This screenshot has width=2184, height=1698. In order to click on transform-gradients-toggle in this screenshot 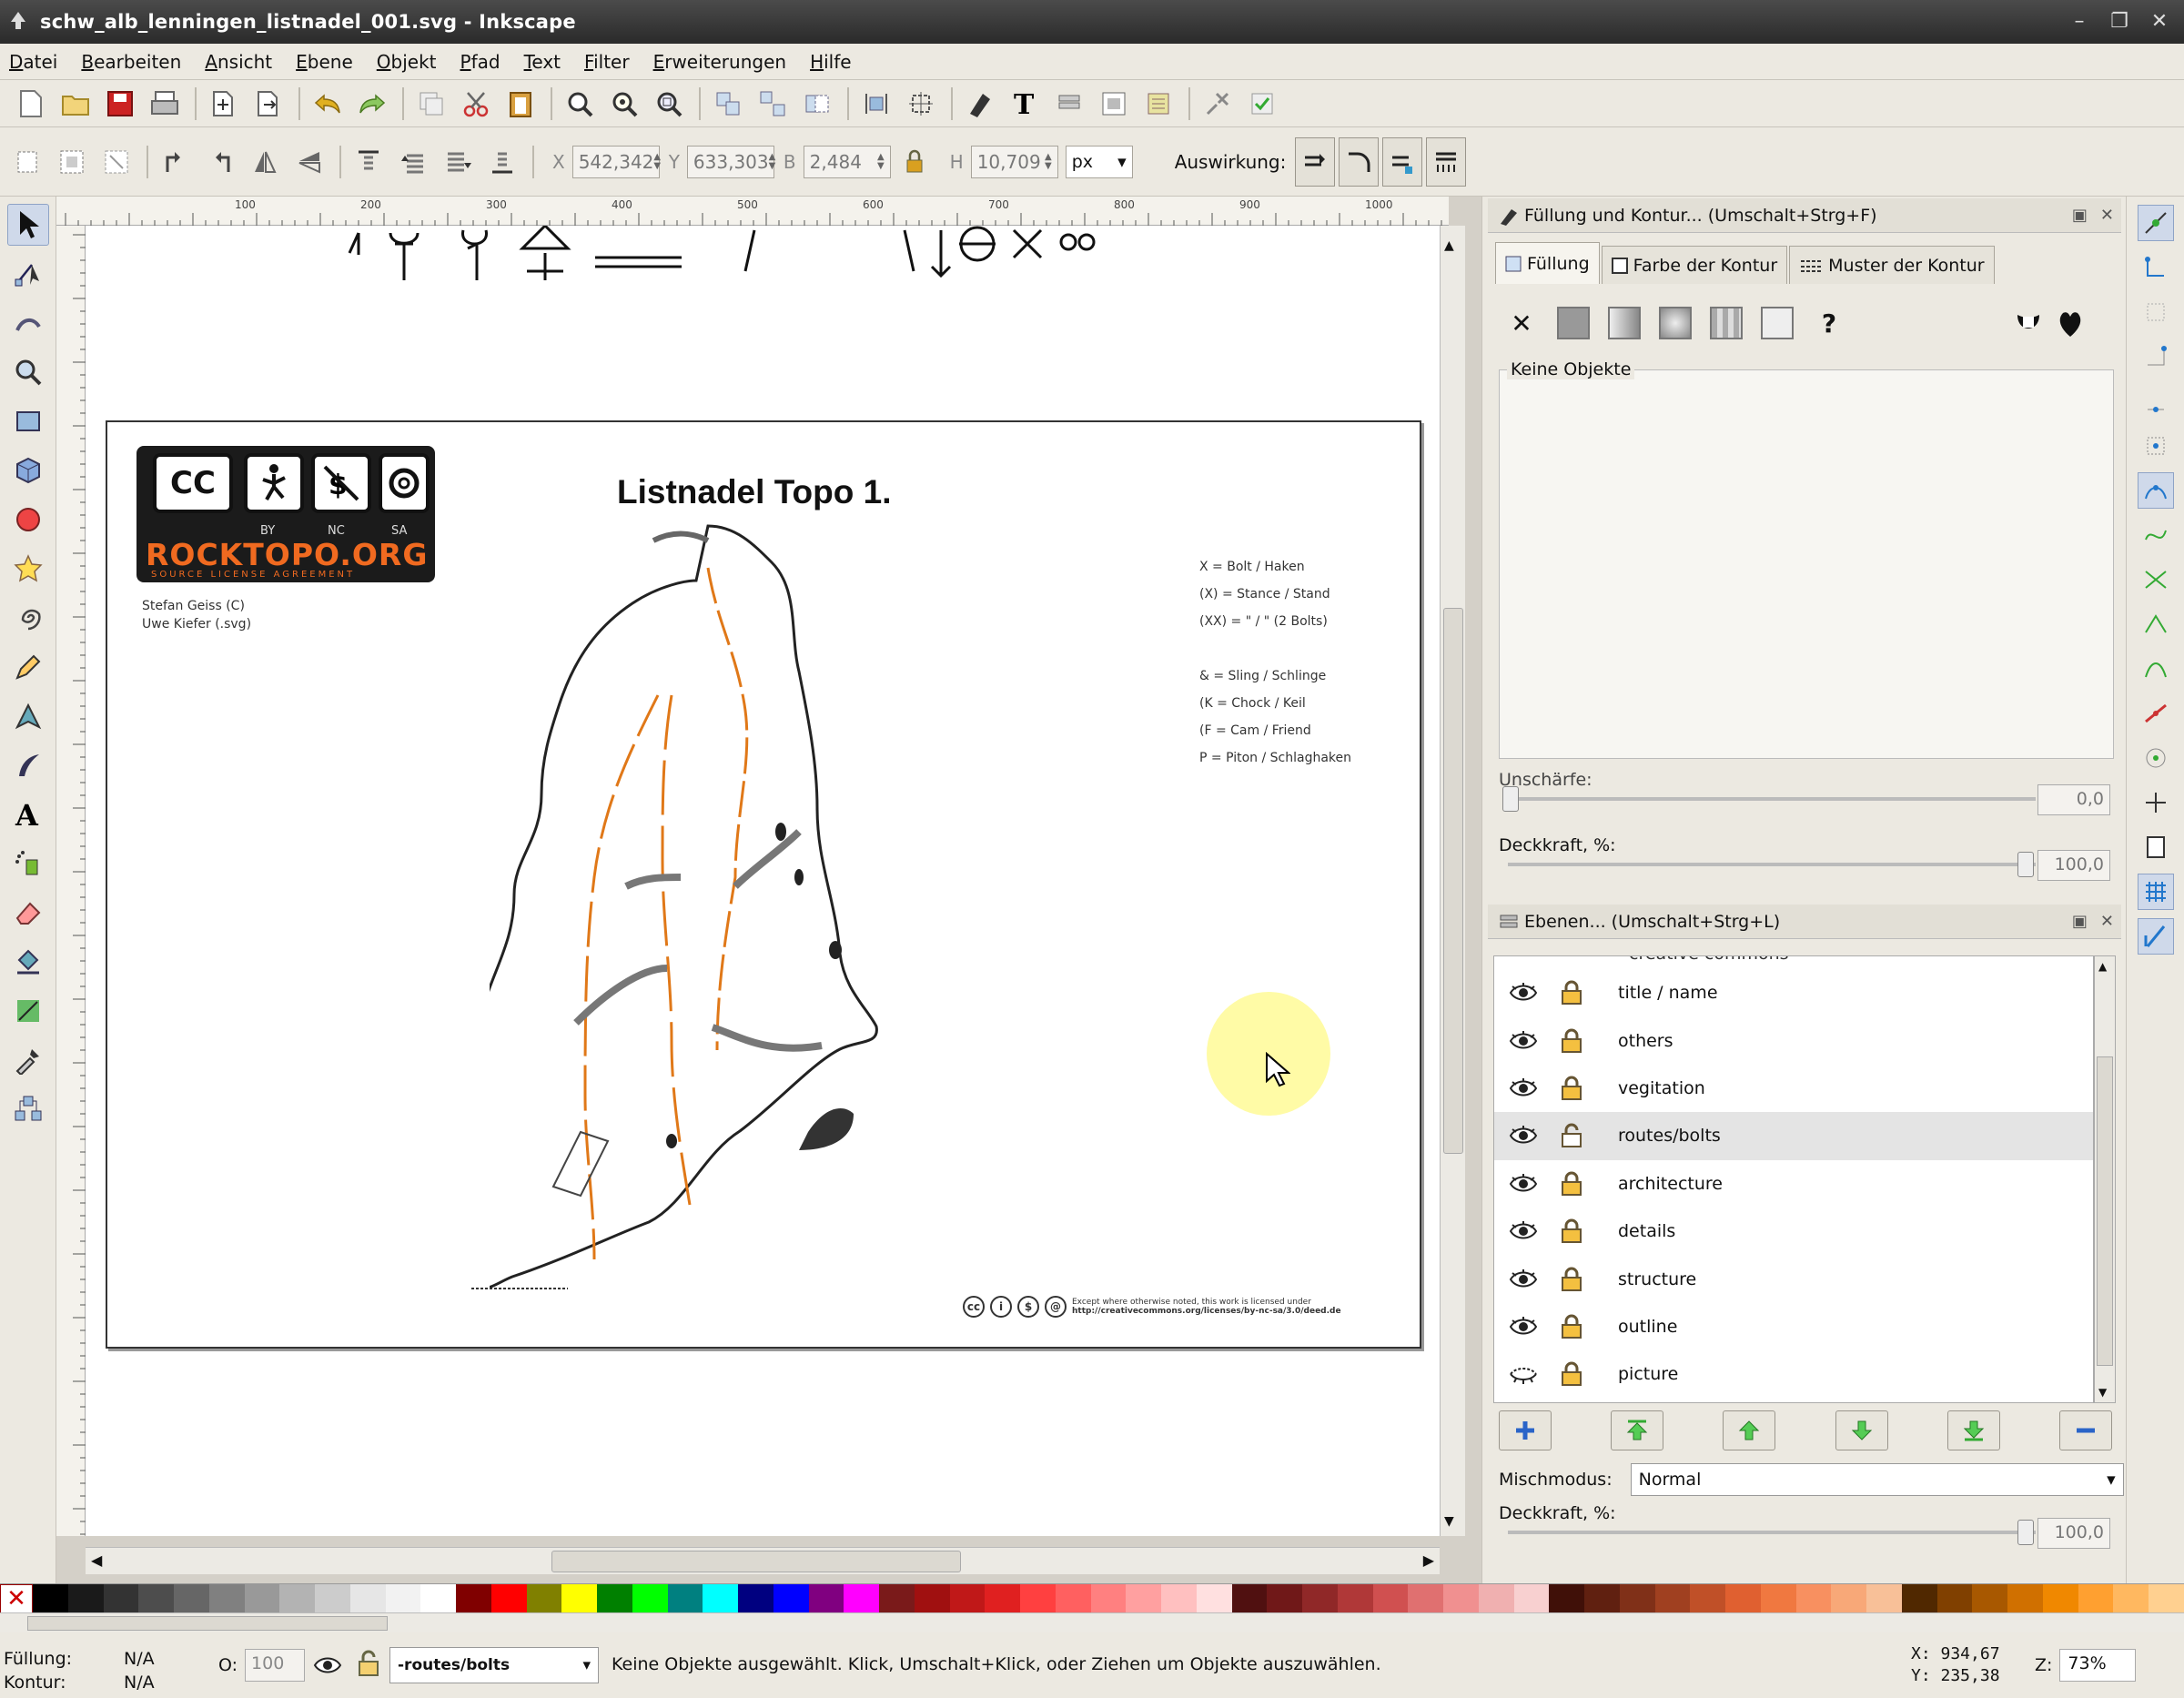, I will do `click(1403, 162)`.